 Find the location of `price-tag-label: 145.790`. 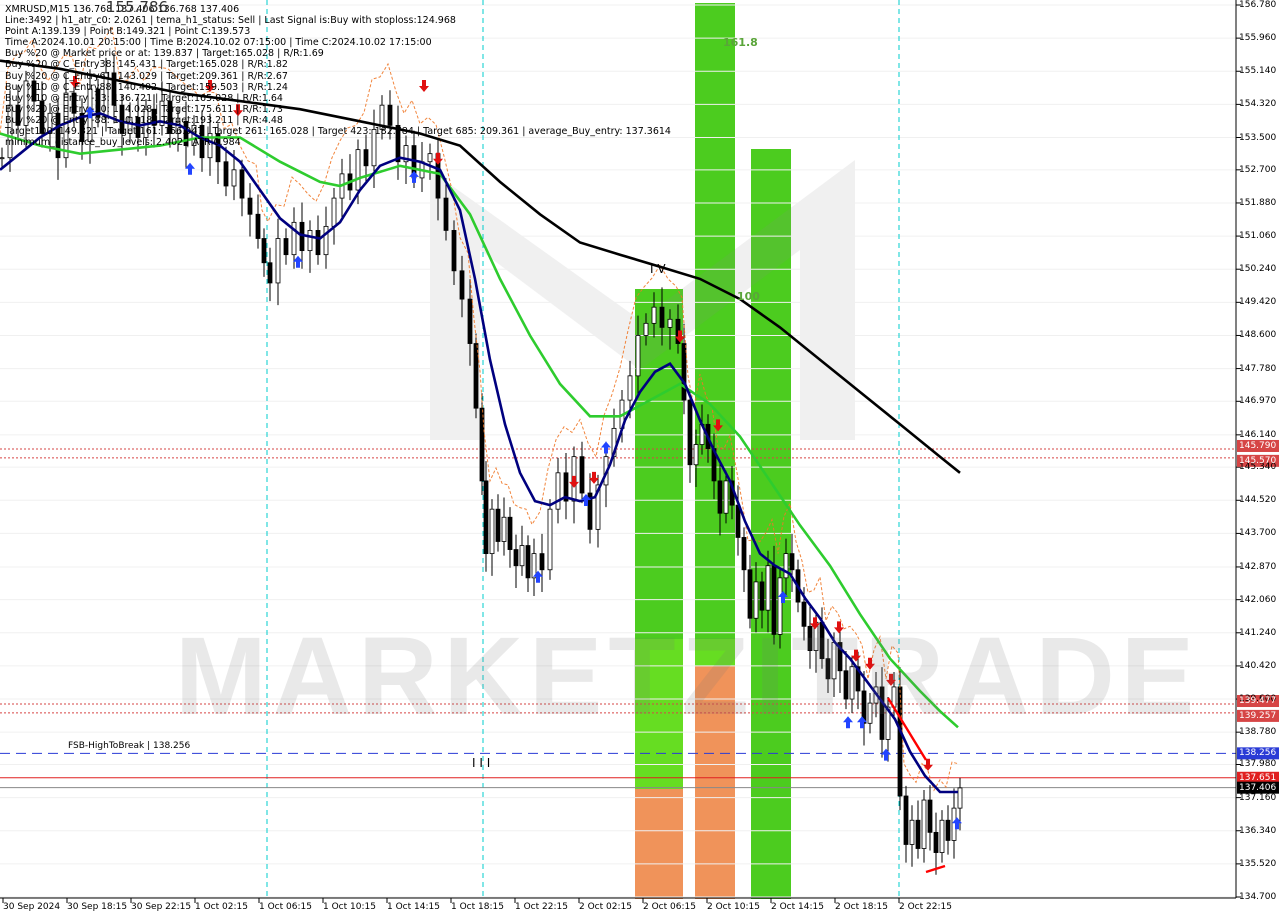

price-tag-label: 145.790 is located at coordinates (1258, 445).